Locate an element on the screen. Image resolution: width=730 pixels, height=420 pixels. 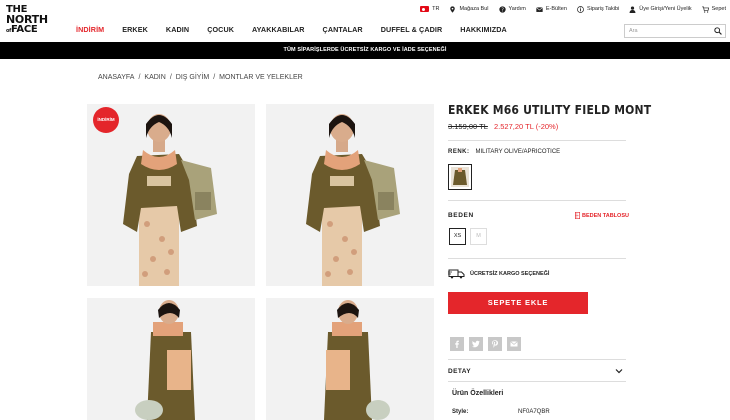
flag-tr-icon is located at coordinates (425, 9).